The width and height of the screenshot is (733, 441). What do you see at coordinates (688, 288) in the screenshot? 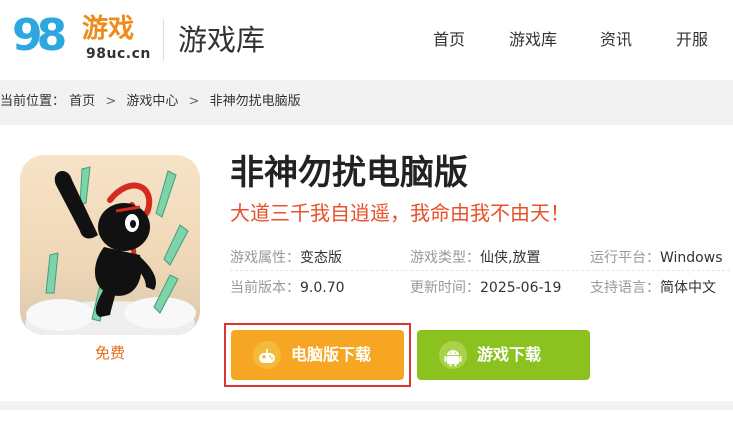
I see `meta-value: 简体中文` at bounding box center [688, 288].